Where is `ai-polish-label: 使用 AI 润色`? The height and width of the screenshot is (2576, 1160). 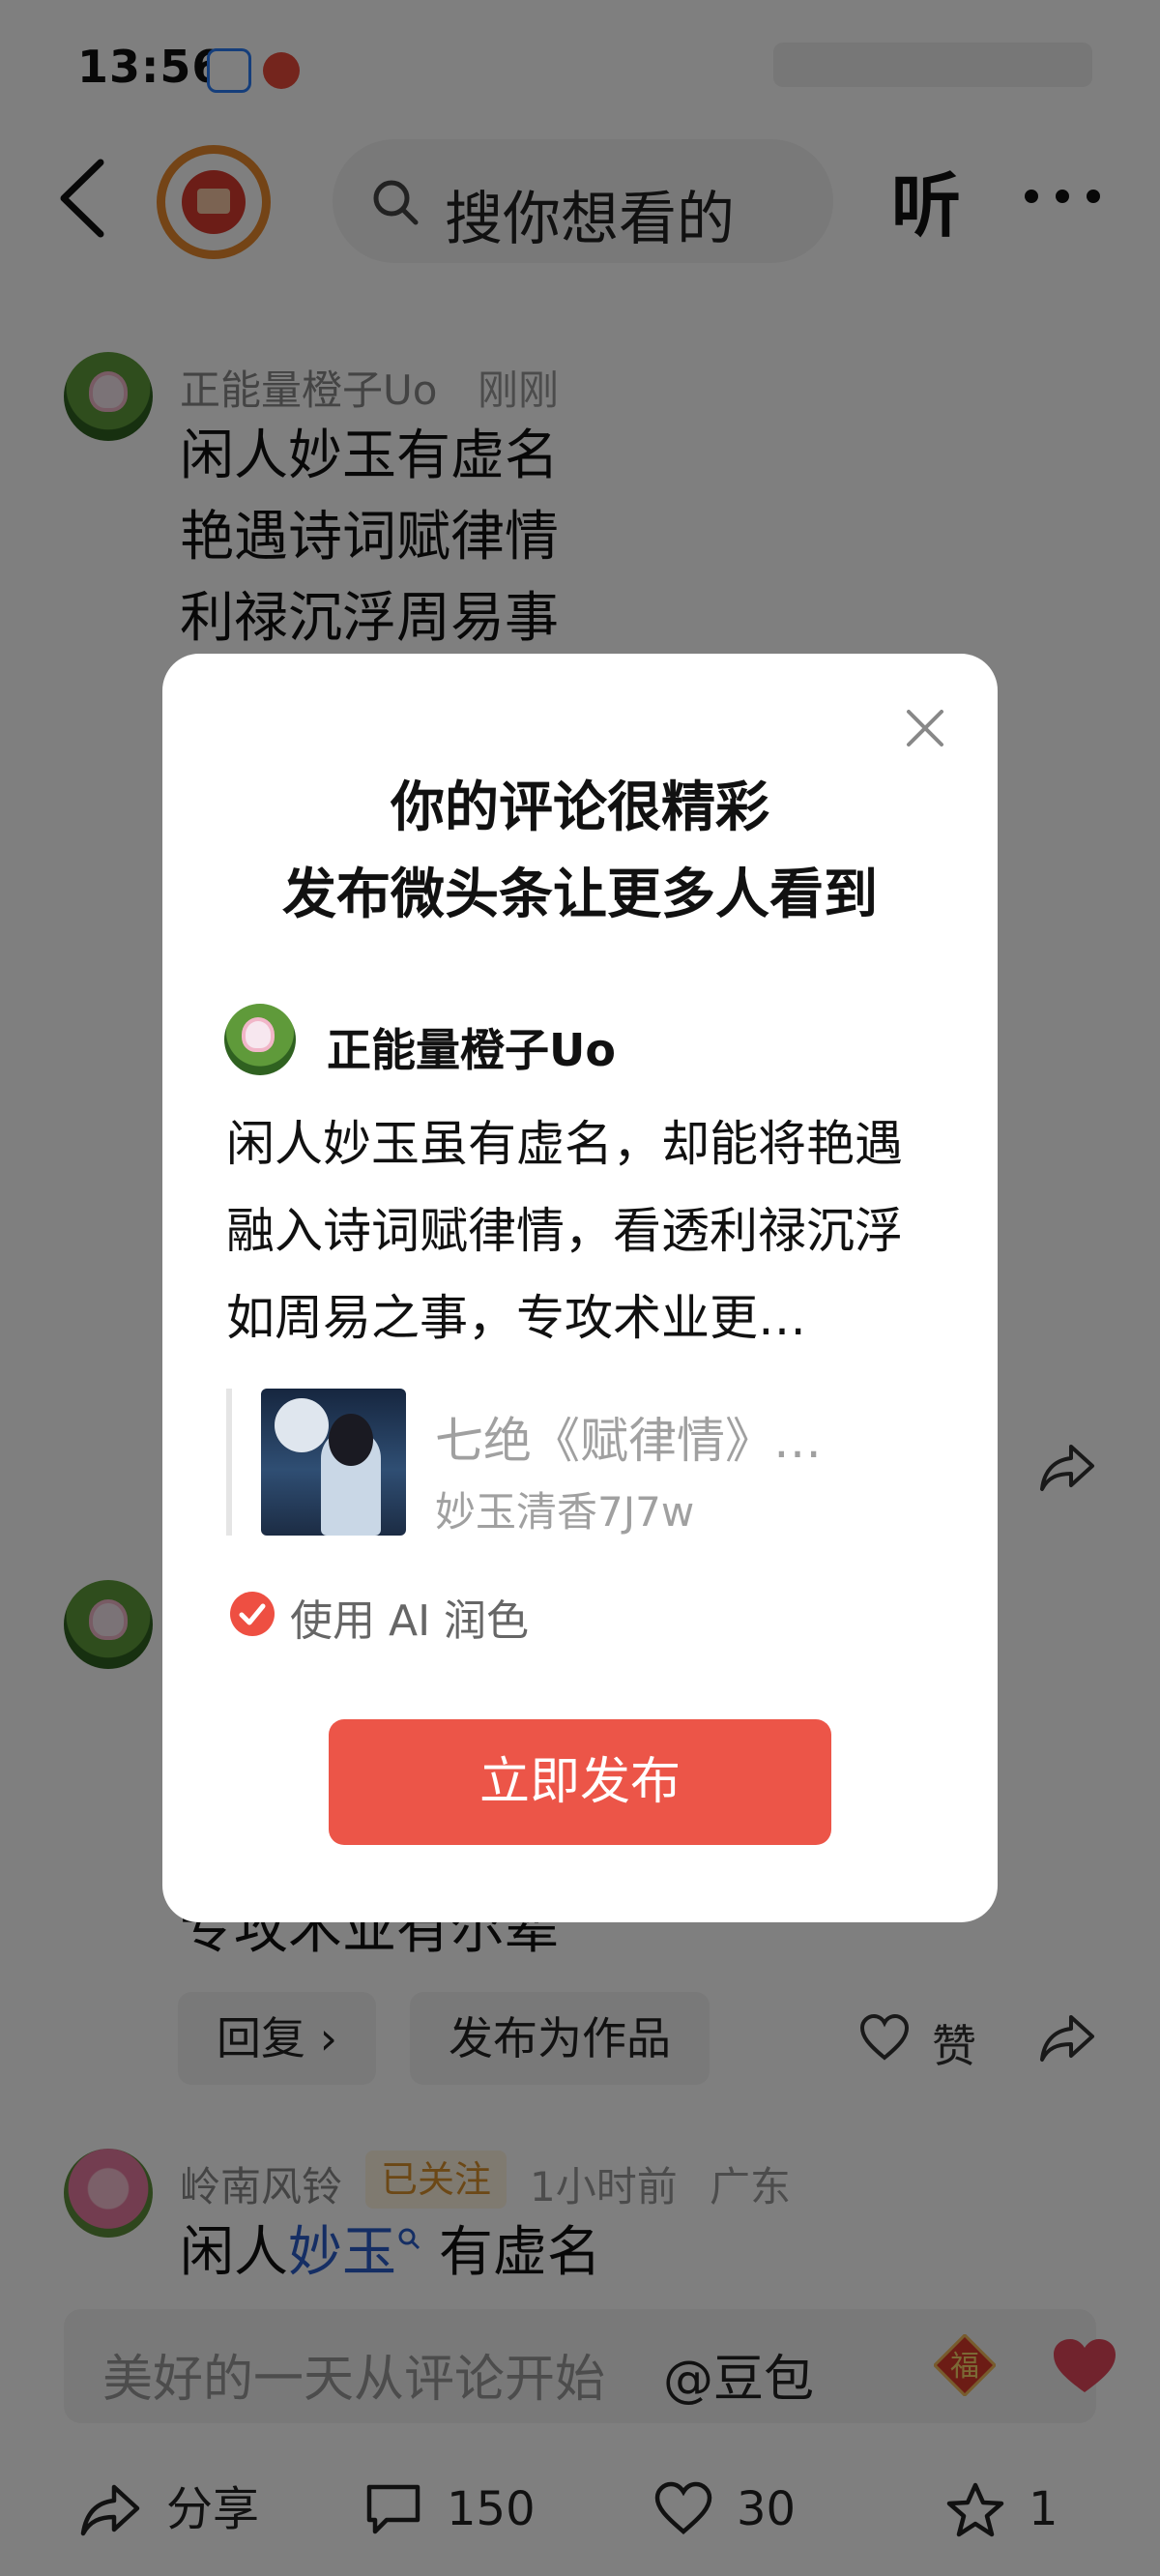
ai-polish-label: 使用 AI 润色 is located at coordinates (410, 1617).